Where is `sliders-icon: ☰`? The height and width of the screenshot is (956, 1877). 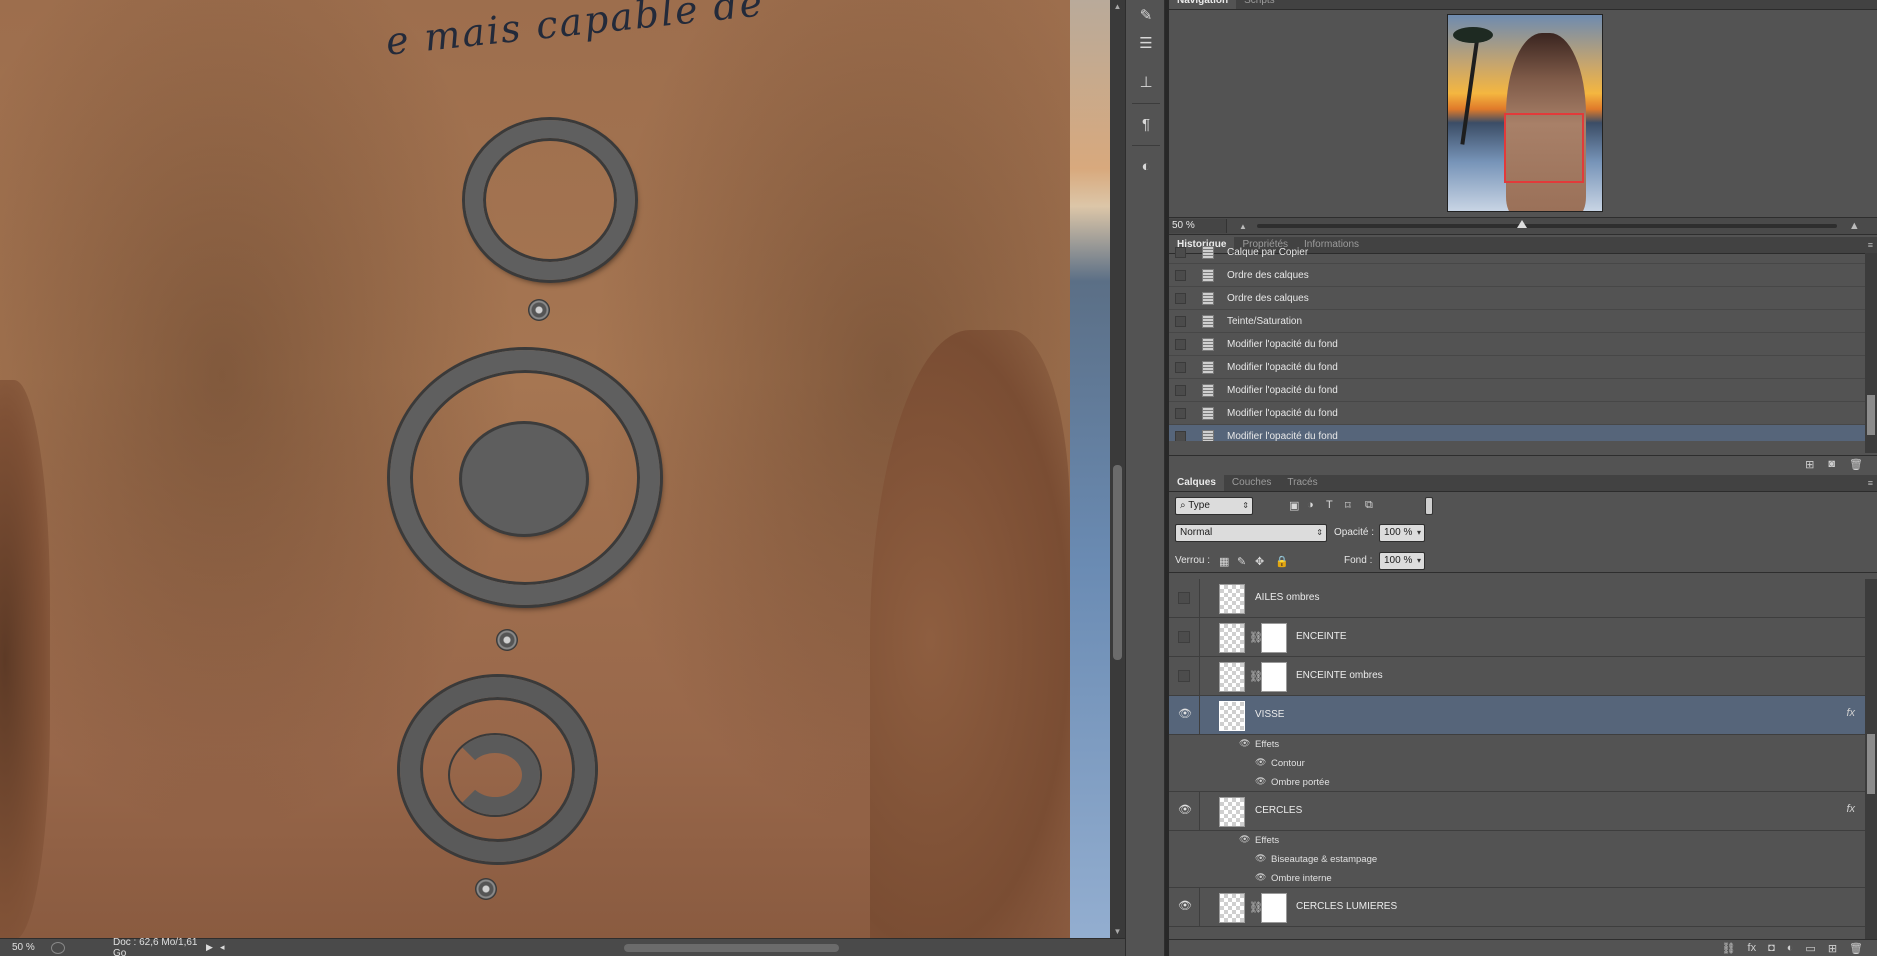 sliders-icon: ☰ is located at coordinates (1146, 43).